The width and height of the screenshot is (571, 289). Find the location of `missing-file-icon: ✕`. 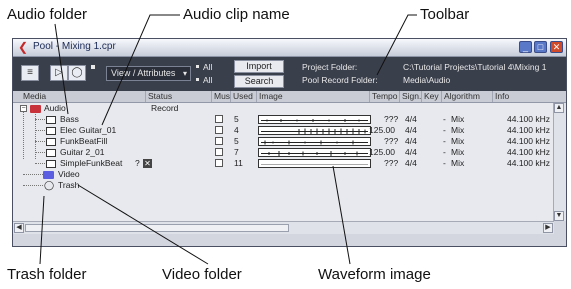

missing-file-icon: ✕ is located at coordinates (147, 163).